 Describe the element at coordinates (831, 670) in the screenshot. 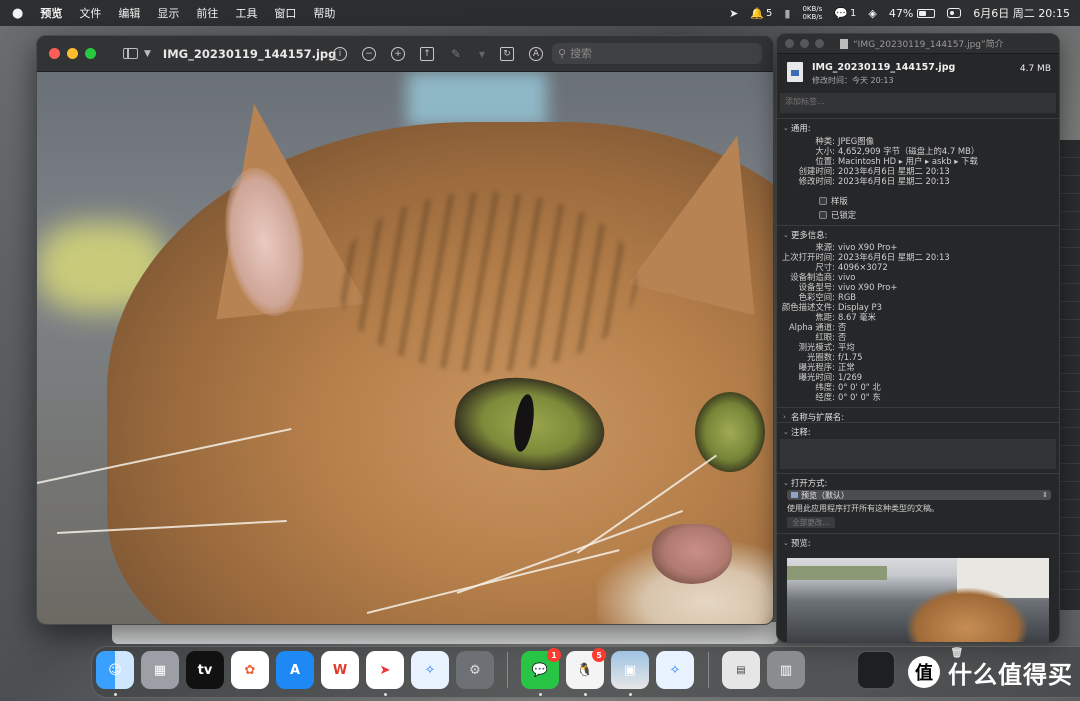

I see `minimized-window-icon` at that location.